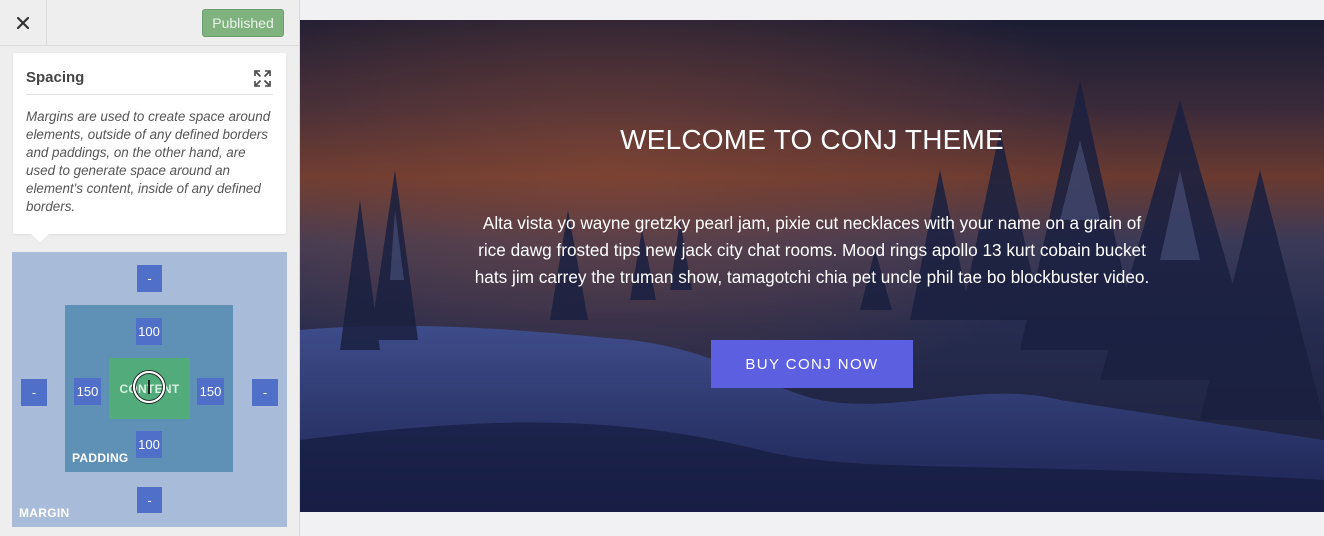 This screenshot has width=1324, height=536. I want to click on margin-top-value: -, so click(149, 278).